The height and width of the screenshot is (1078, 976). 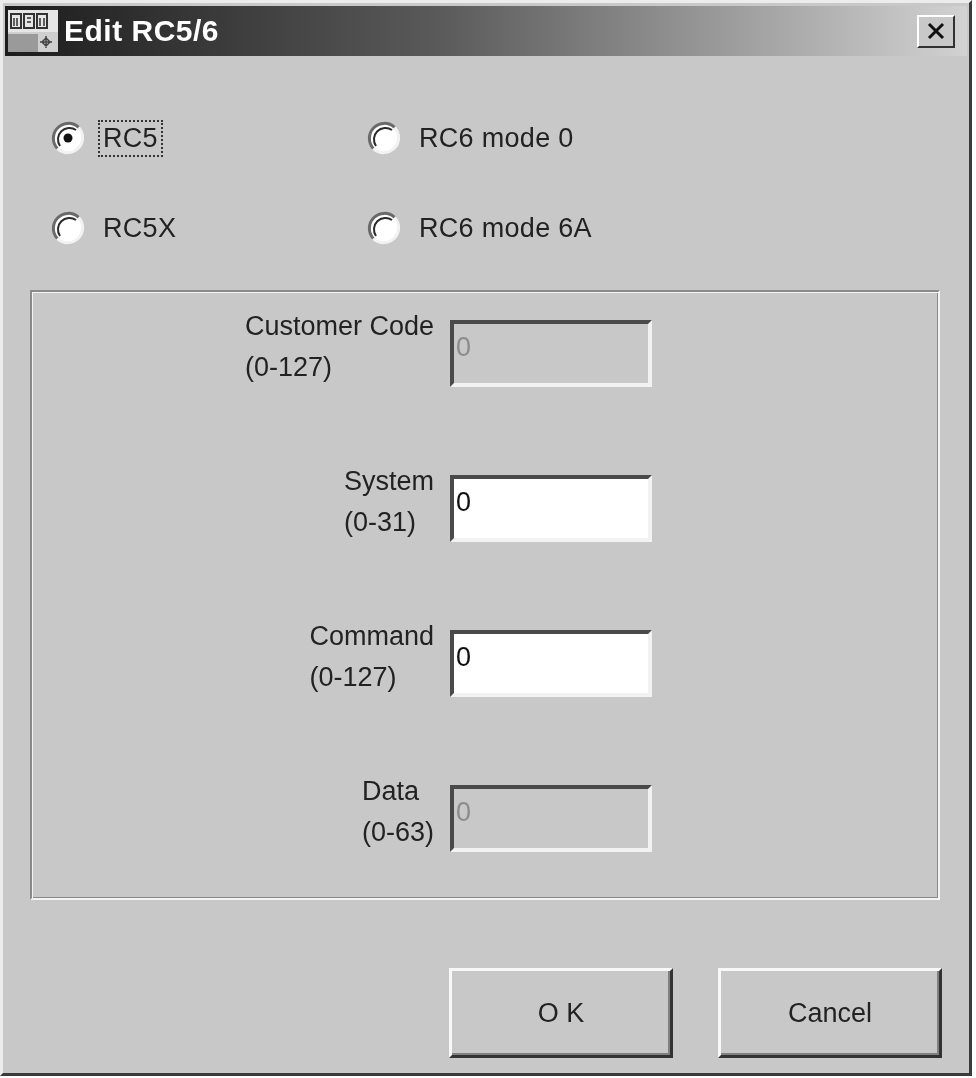 What do you see at coordinates (380, 522) in the screenshot?
I see `range-label: (0-31)` at bounding box center [380, 522].